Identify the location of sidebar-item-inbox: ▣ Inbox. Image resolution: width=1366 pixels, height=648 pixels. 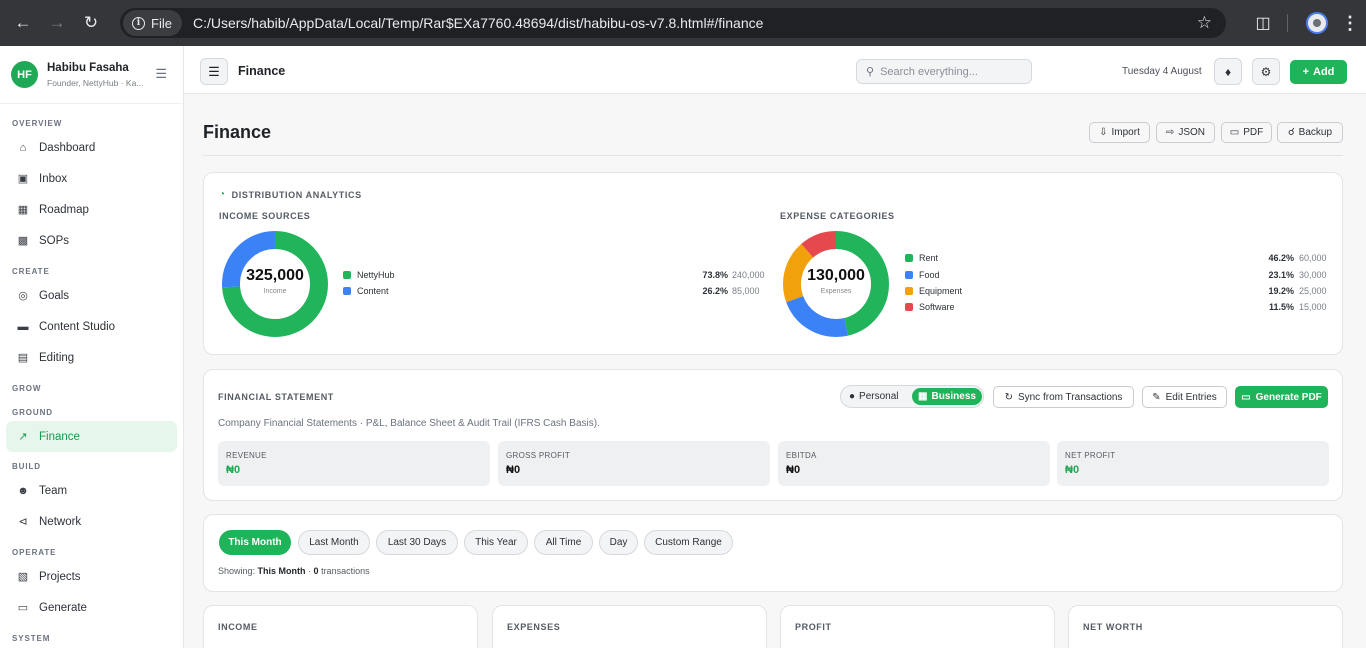
(91, 178).